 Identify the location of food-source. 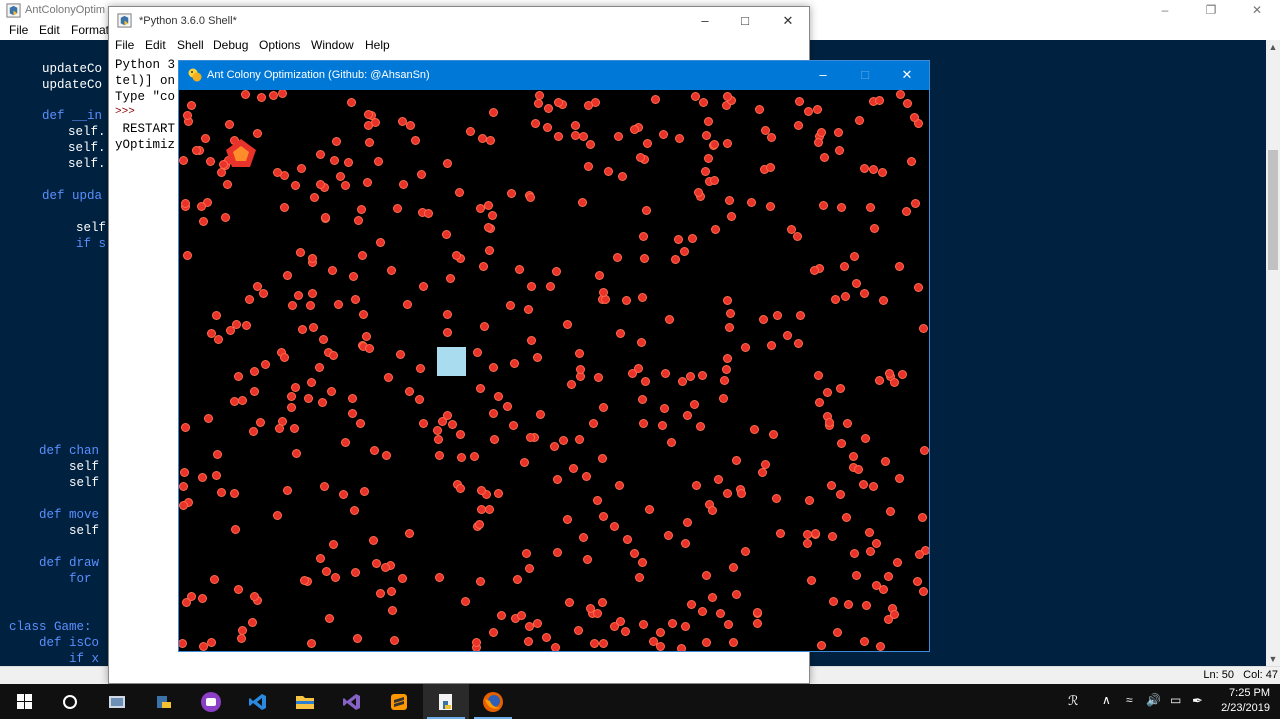
(241, 153).